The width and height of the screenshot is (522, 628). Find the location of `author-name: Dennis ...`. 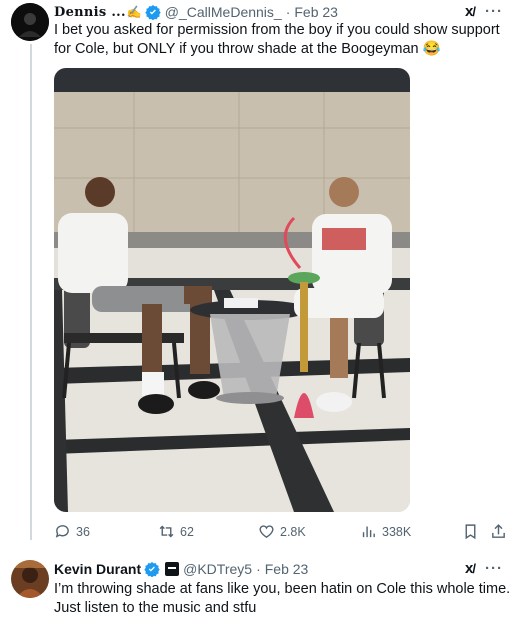

author-name: Dennis ... is located at coordinates (90, 12).